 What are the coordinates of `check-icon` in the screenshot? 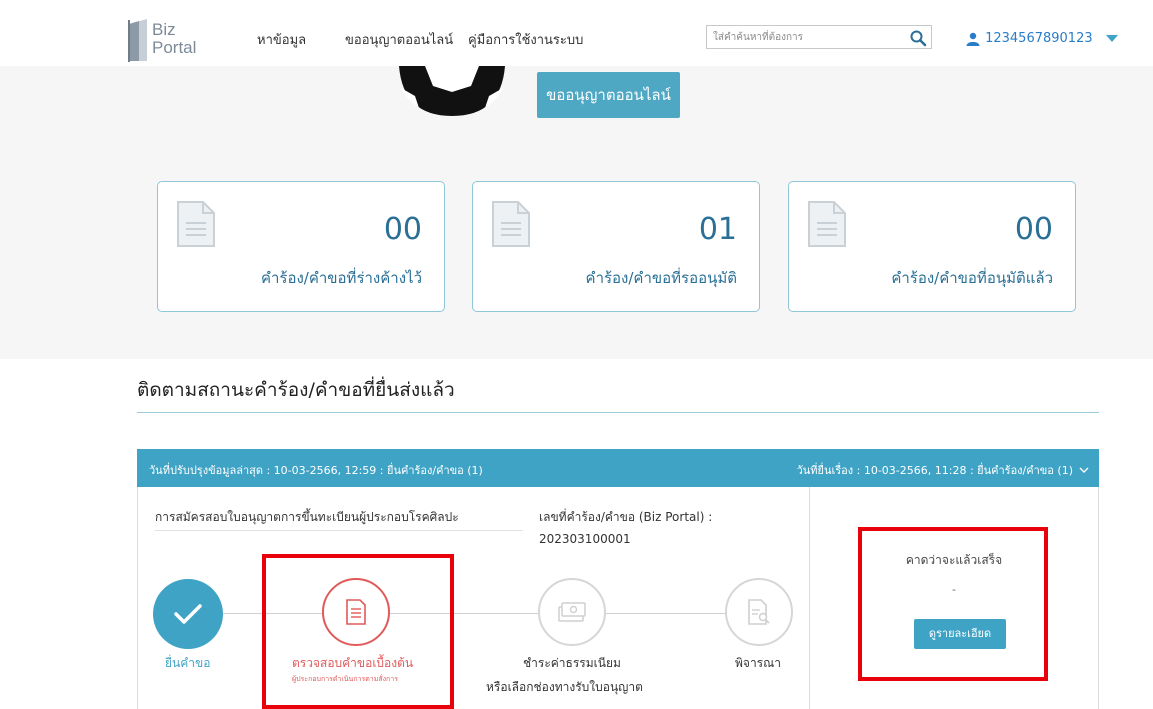 It's located at (188, 614).